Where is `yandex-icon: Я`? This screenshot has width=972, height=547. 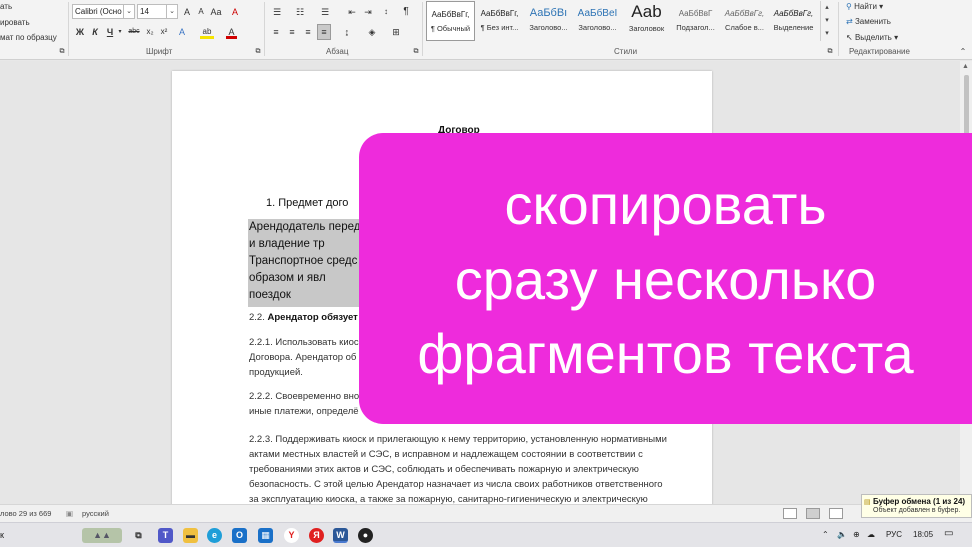 yandex-icon: Я is located at coordinates (316, 535).